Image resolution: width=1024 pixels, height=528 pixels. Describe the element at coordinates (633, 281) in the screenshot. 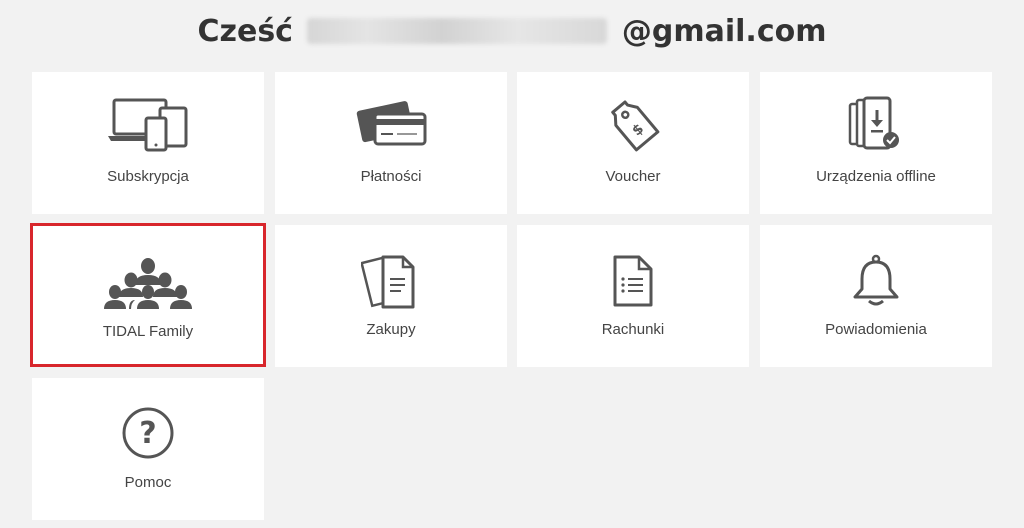

I see `invoice-icon` at that location.